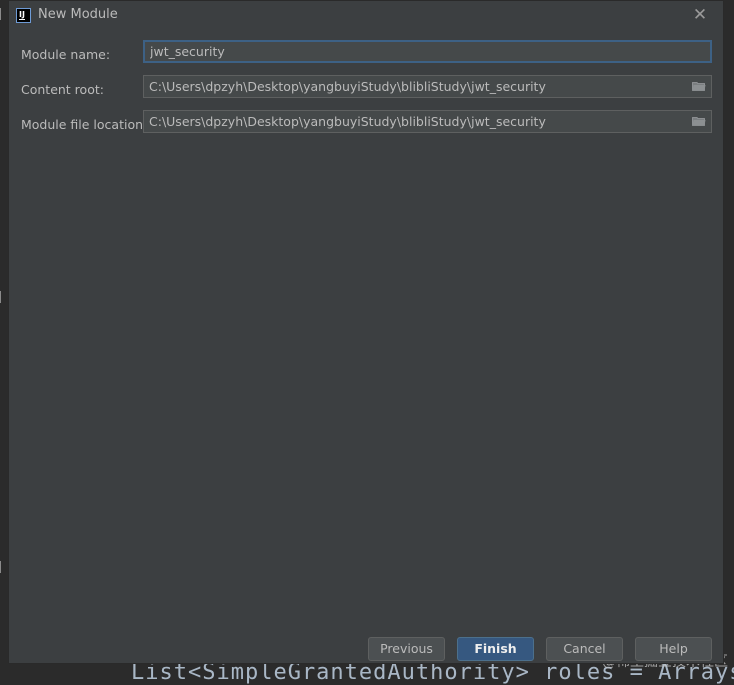 The width and height of the screenshot is (734, 685). What do you see at coordinates (23, 15) in the screenshot?
I see `intellij-icon: IJ` at bounding box center [23, 15].